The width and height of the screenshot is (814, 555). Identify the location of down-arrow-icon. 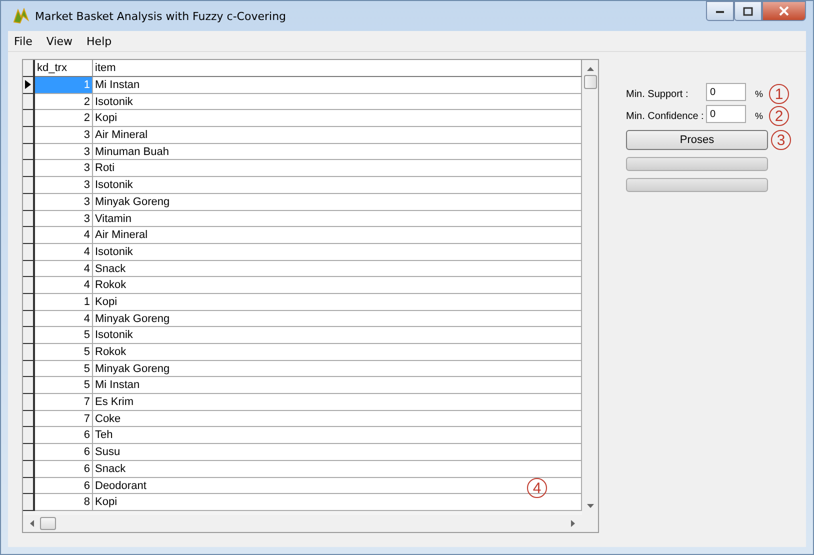
(590, 506).